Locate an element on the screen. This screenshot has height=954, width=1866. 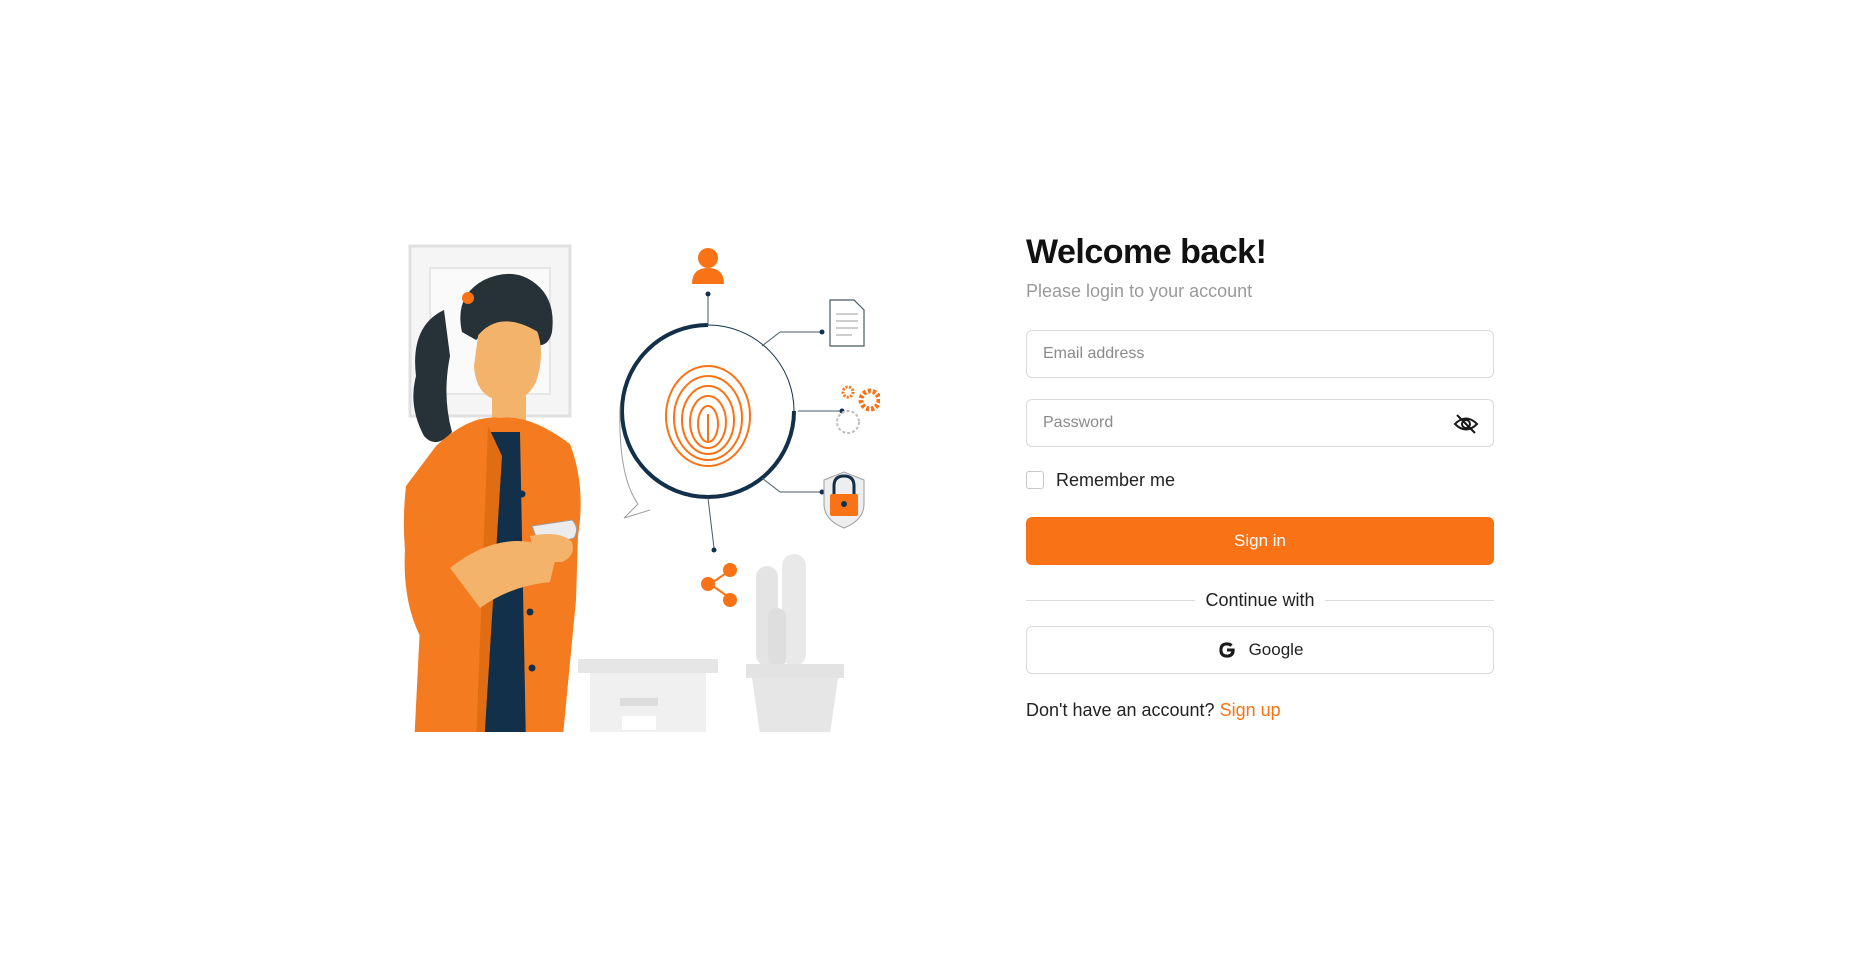
sign-up-link: Sign up is located at coordinates (1250, 710).